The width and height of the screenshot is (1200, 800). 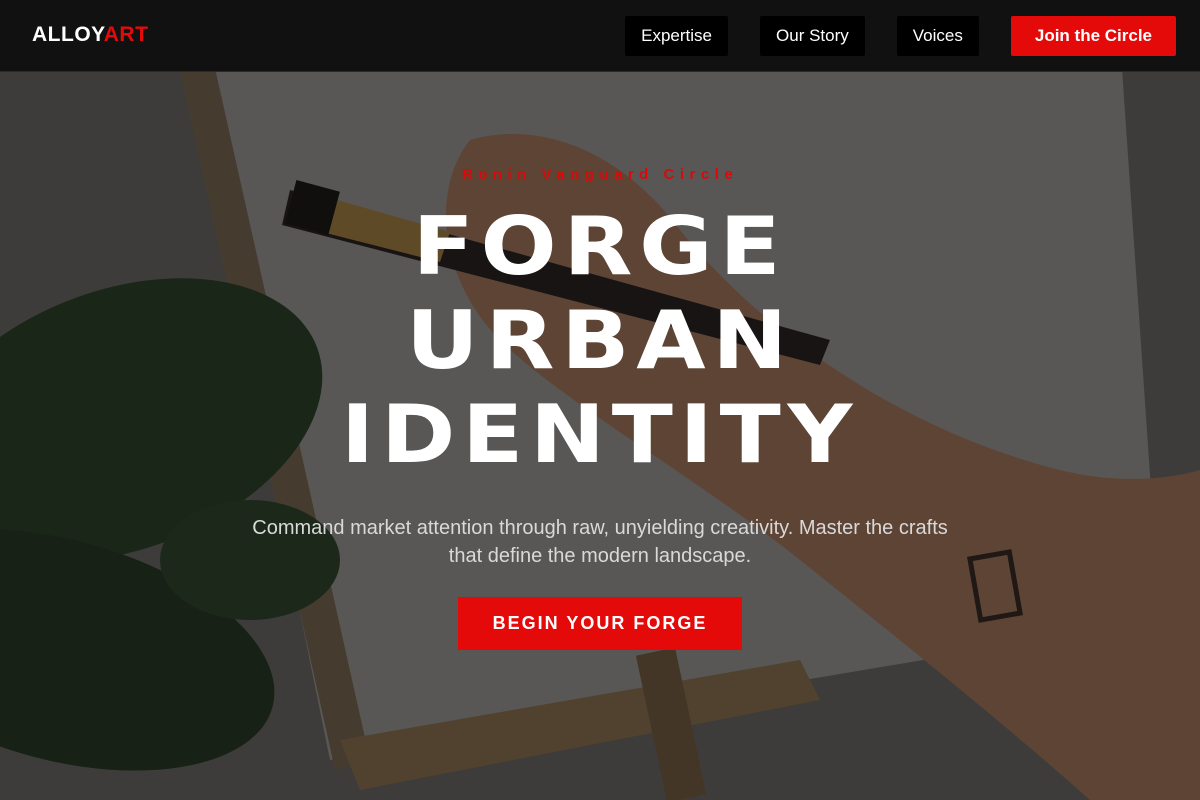 What do you see at coordinates (677, 36) in the screenshot?
I see `nav-expertise-button: Expertise` at bounding box center [677, 36].